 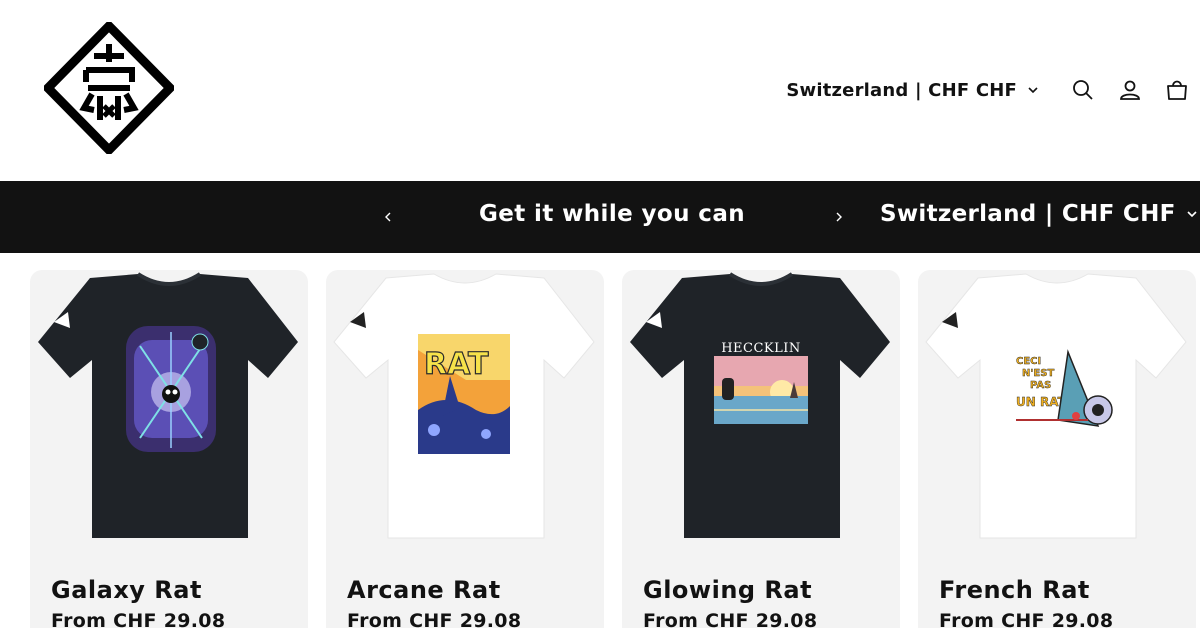 What do you see at coordinates (465, 410) in the screenshot?
I see `product-image: RAT` at bounding box center [465, 410].